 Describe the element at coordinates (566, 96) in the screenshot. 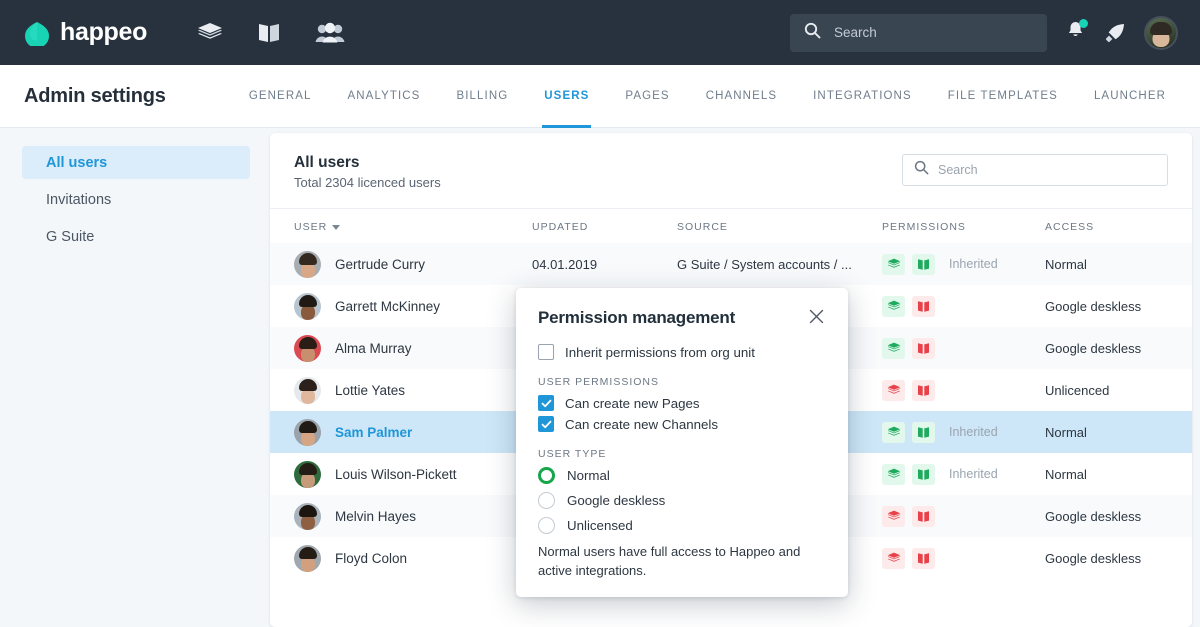

I see `tab-users: USERS` at that location.